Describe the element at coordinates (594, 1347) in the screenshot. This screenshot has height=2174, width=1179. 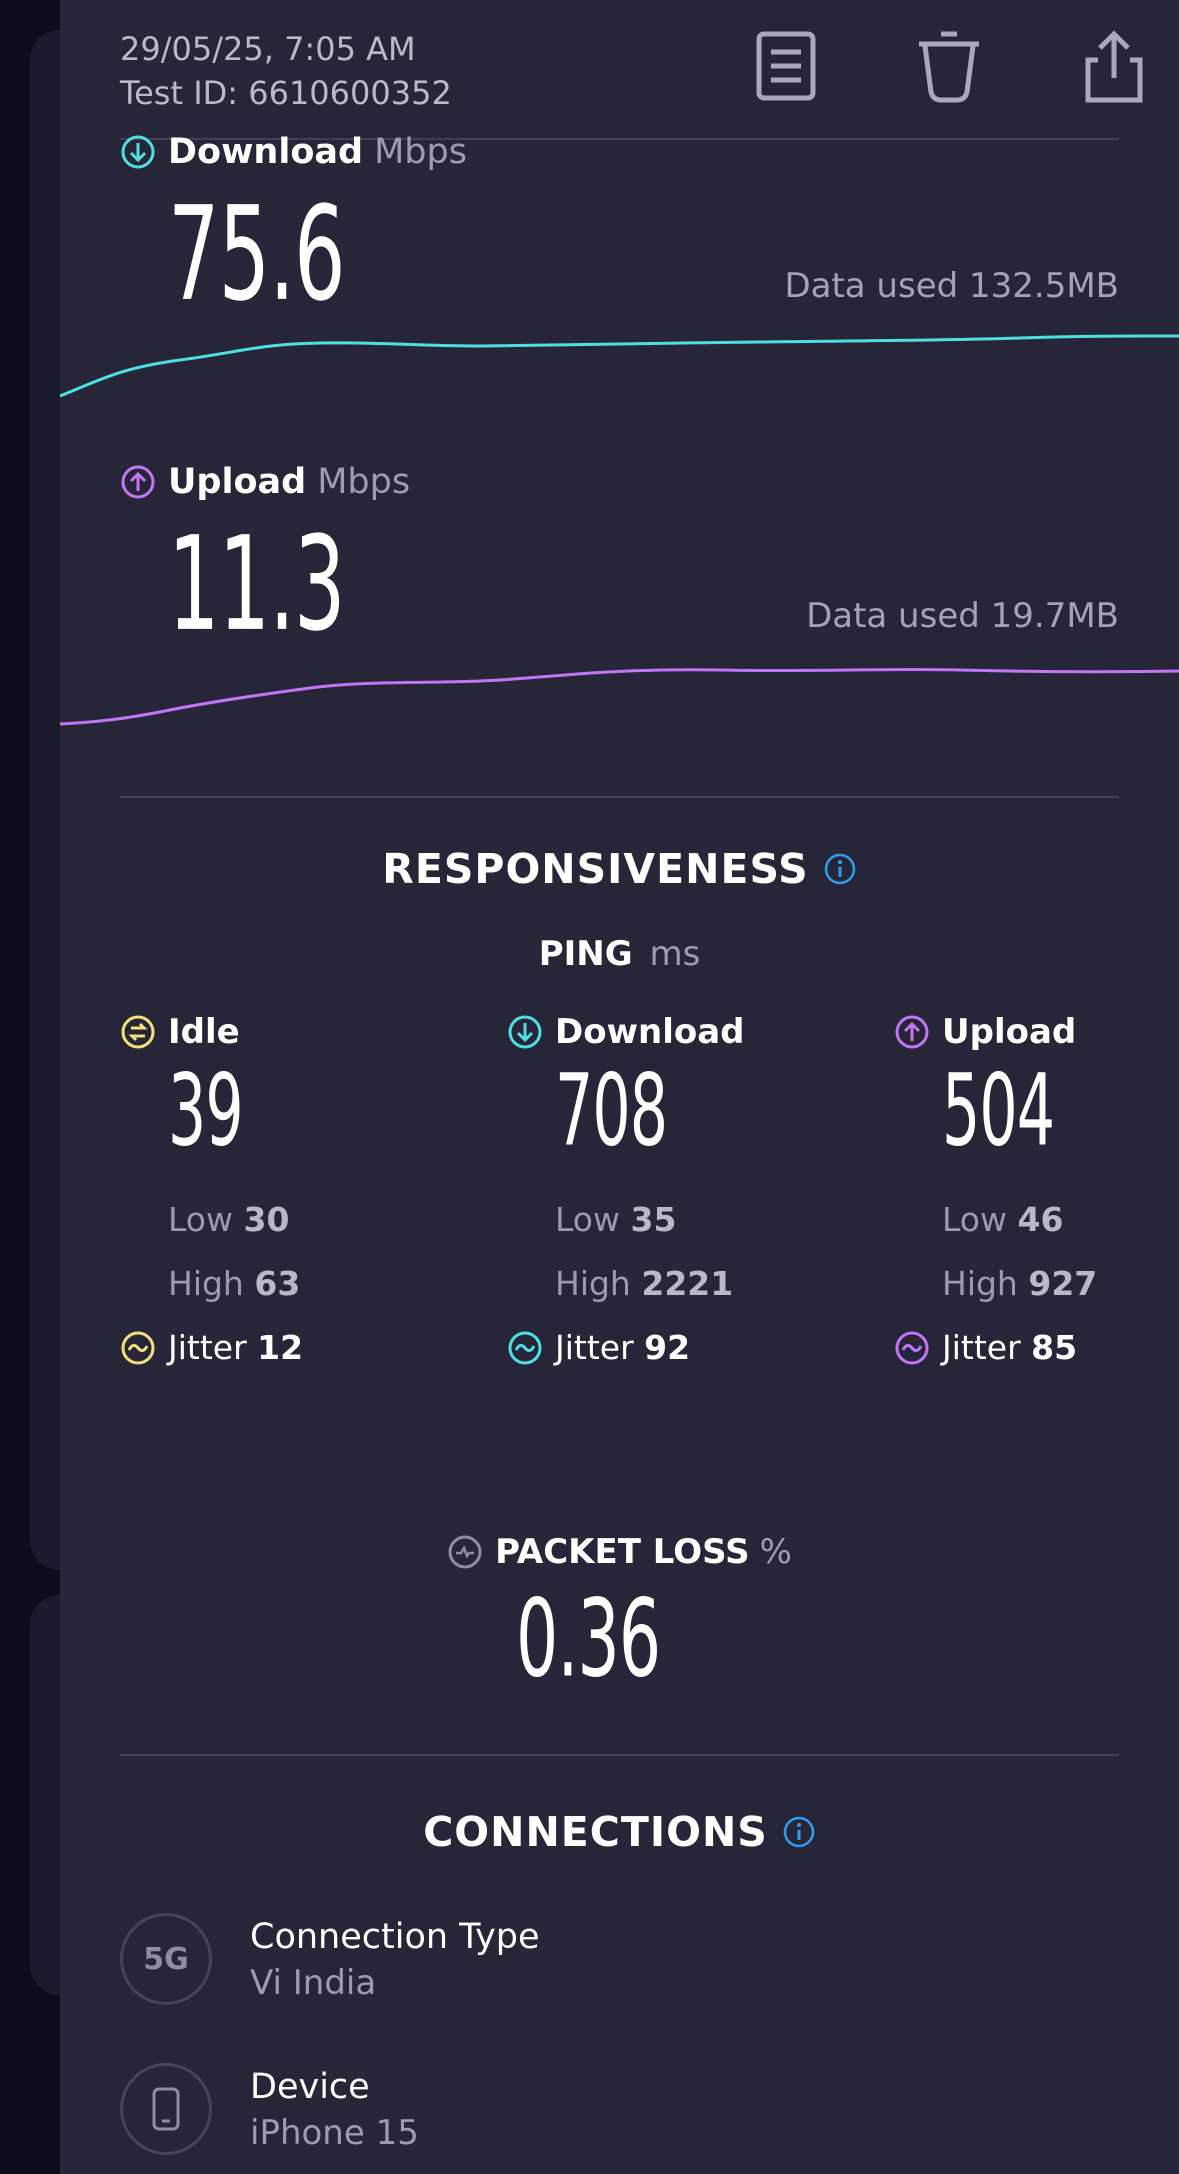
I see `download-jitter-label: Jitter` at that location.